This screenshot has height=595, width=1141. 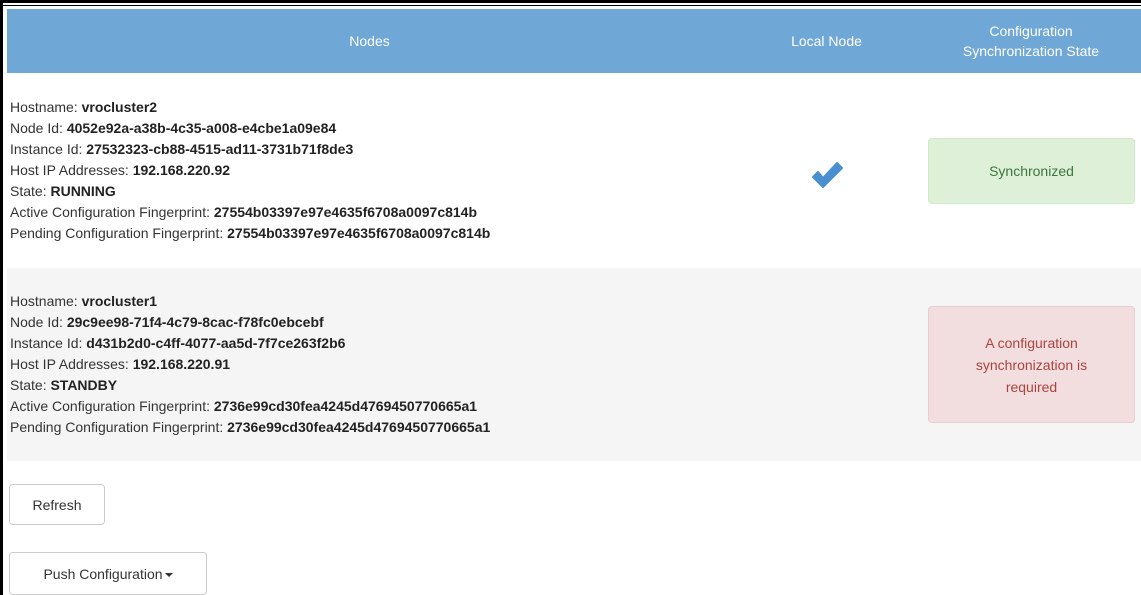 I want to click on sync-status-badge: Synchronized, so click(x=1031, y=170).